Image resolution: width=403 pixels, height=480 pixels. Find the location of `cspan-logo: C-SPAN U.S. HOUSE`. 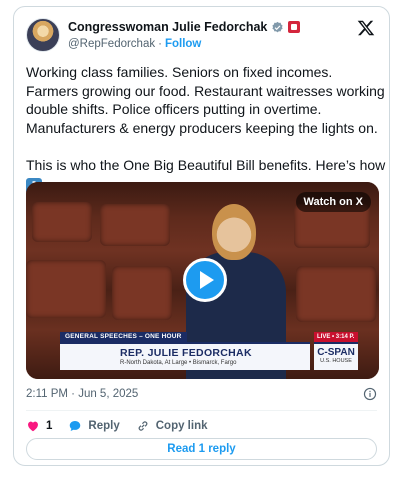

cspan-logo: C-SPAN U.S. HOUSE is located at coordinates (336, 356).